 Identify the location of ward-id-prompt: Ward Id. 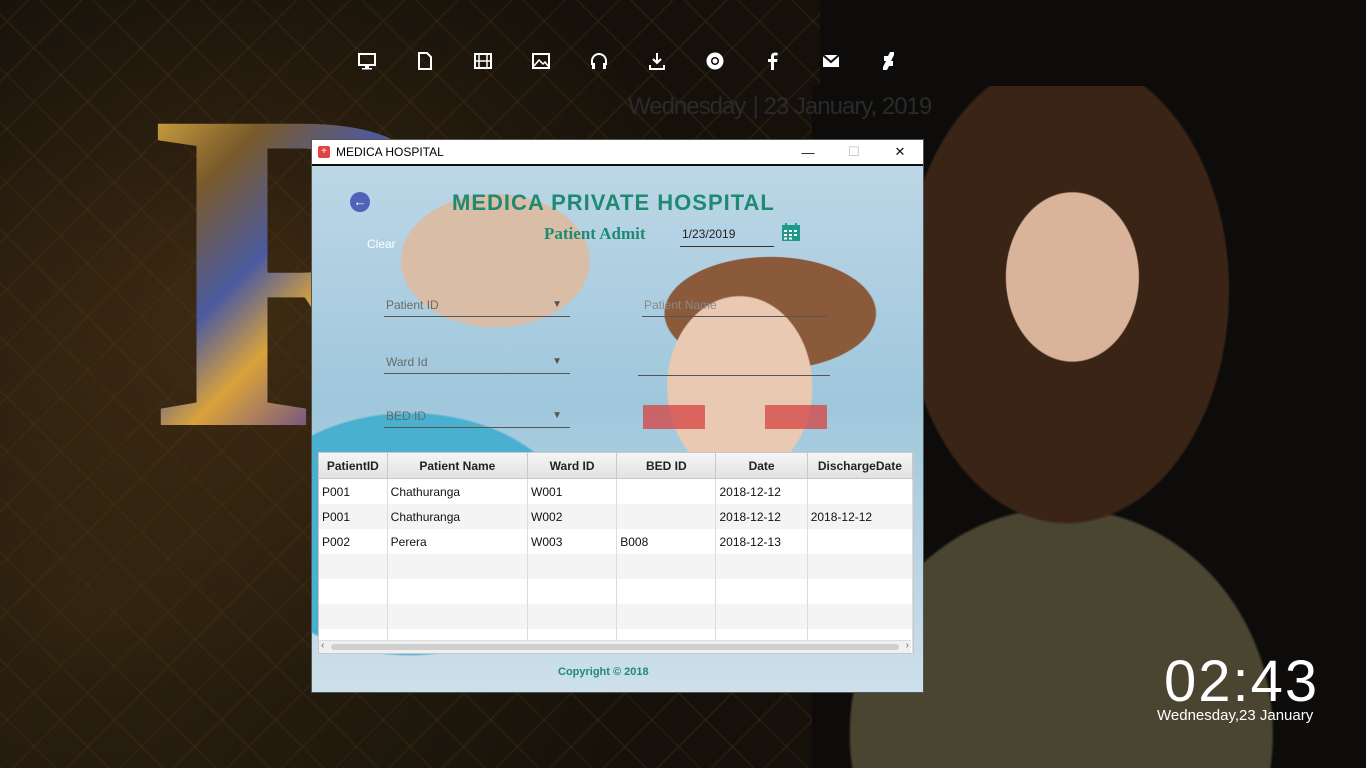
(407, 362).